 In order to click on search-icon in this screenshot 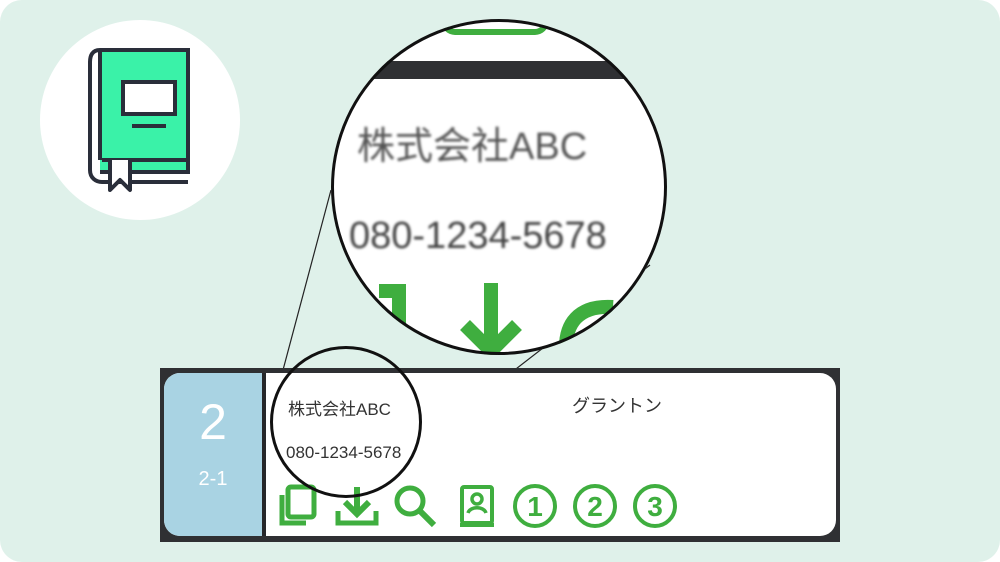, I will do `click(415, 506)`.